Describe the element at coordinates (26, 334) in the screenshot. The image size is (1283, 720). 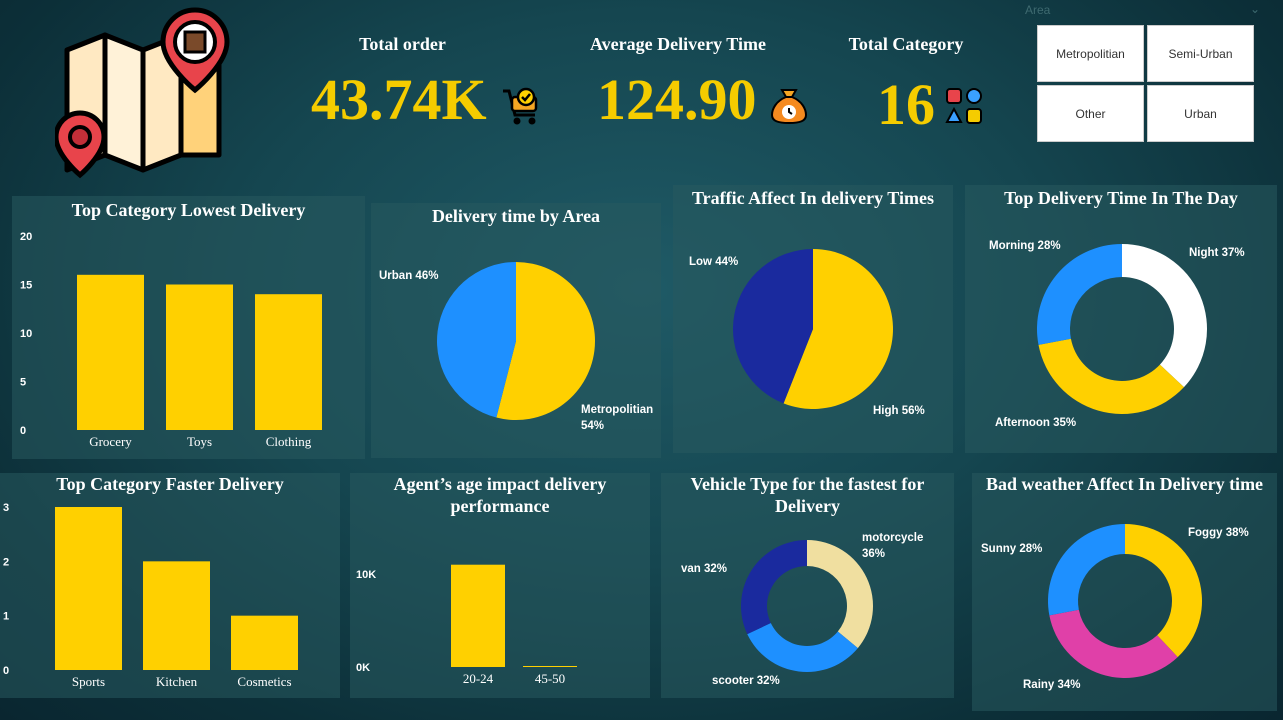
I see `y-tick-label: 10` at that location.